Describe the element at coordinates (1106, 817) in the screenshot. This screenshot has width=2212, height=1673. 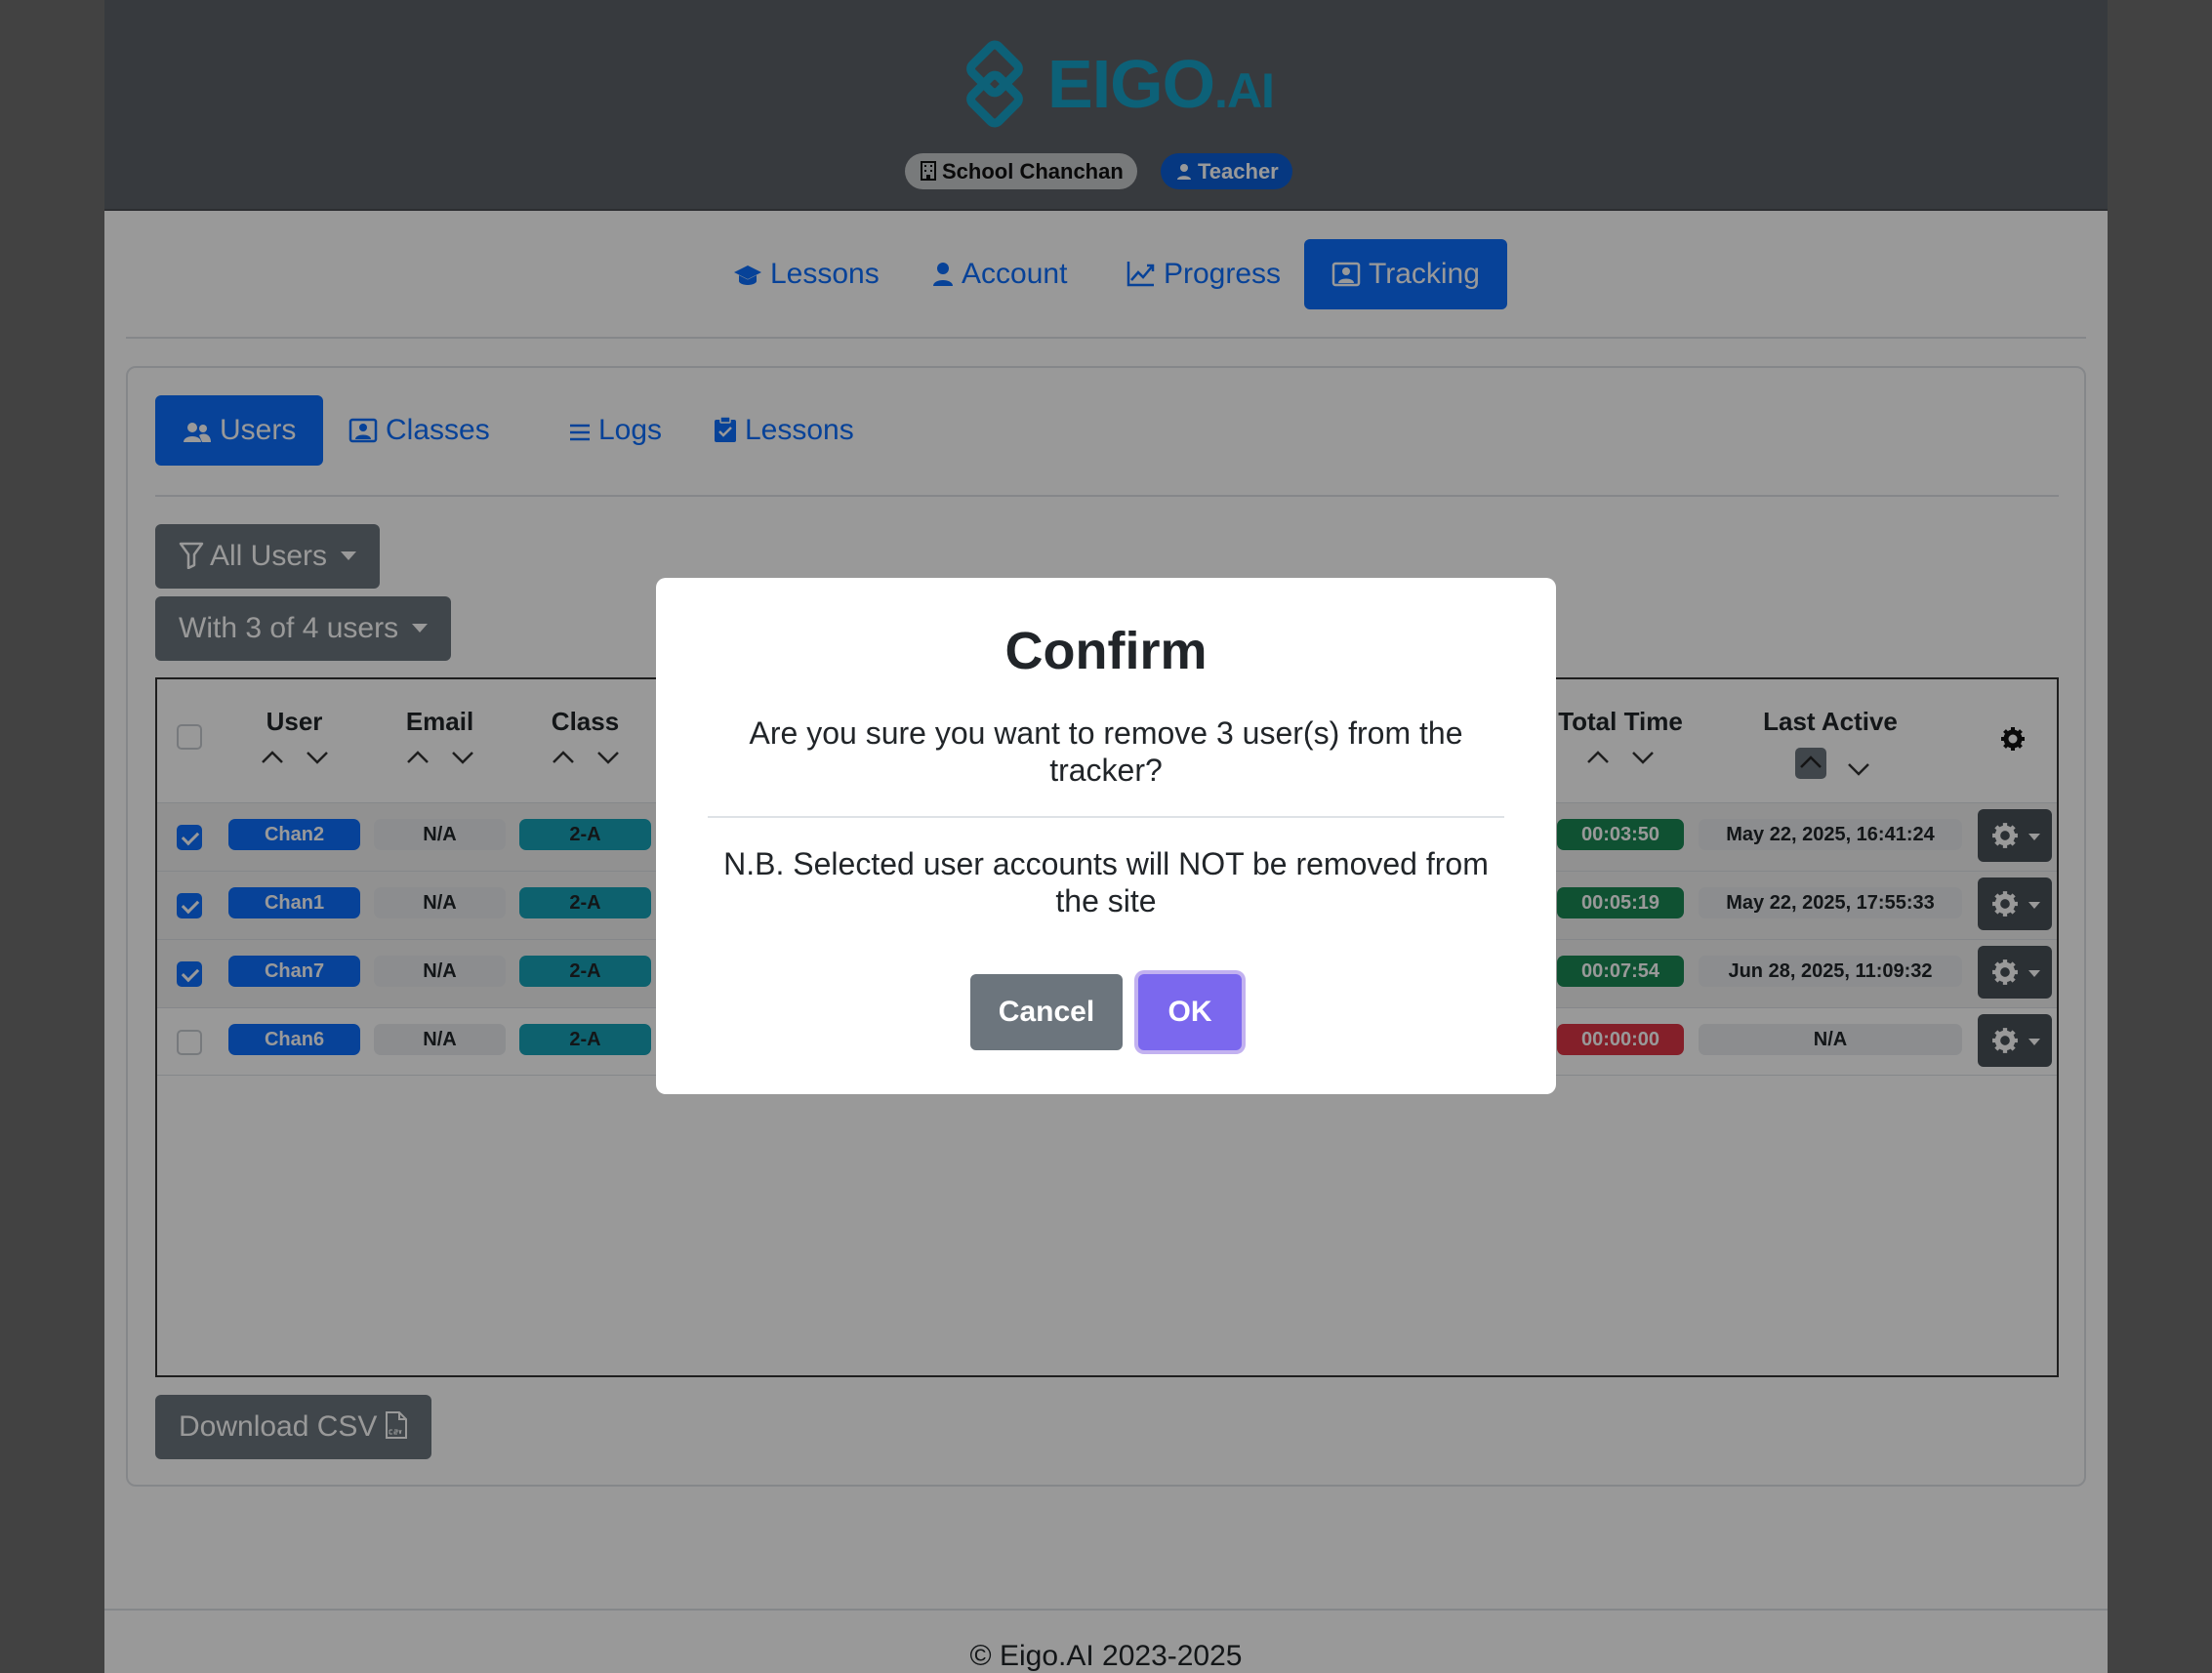
I see `modal-divider` at that location.